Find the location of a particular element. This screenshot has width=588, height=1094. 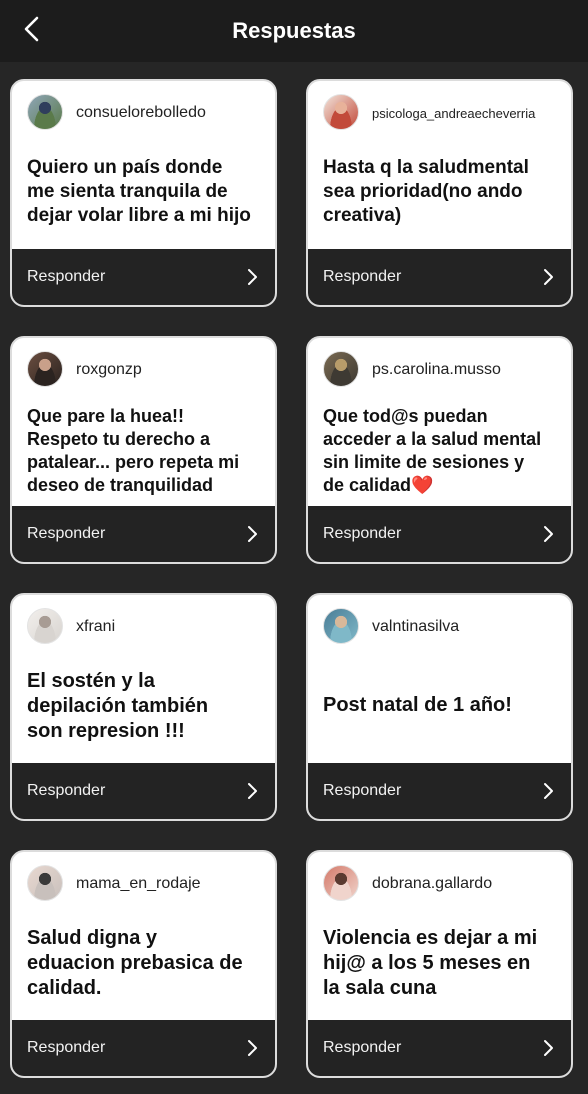

heart-emoji: ❤️ is located at coordinates (422, 485).